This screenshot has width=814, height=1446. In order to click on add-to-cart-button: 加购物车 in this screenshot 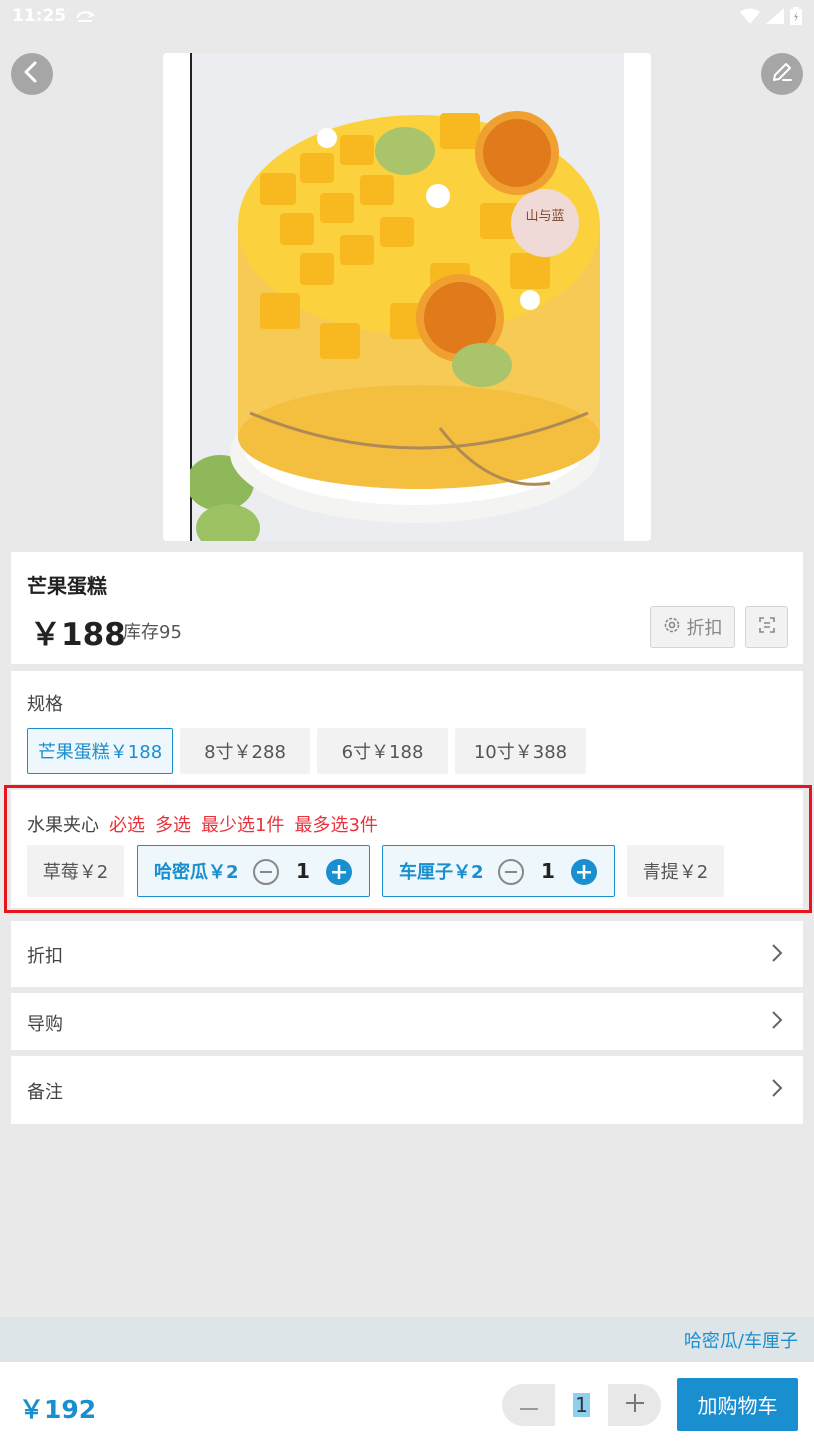, I will do `click(737, 1404)`.